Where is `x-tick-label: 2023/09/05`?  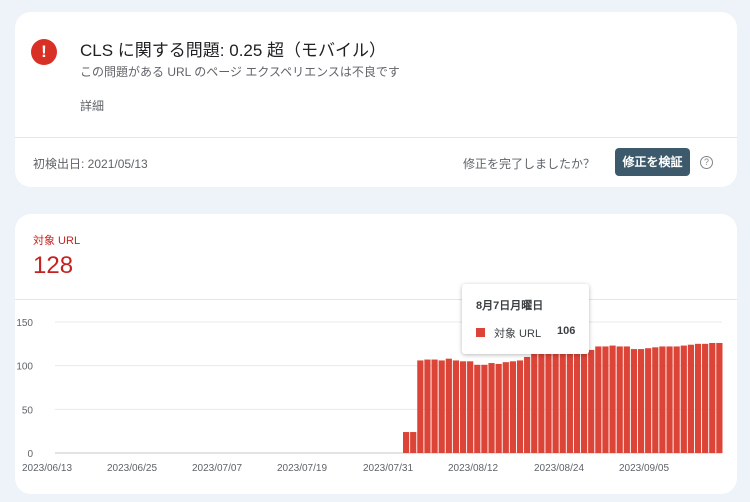 x-tick-label: 2023/09/05 is located at coordinates (644, 468).